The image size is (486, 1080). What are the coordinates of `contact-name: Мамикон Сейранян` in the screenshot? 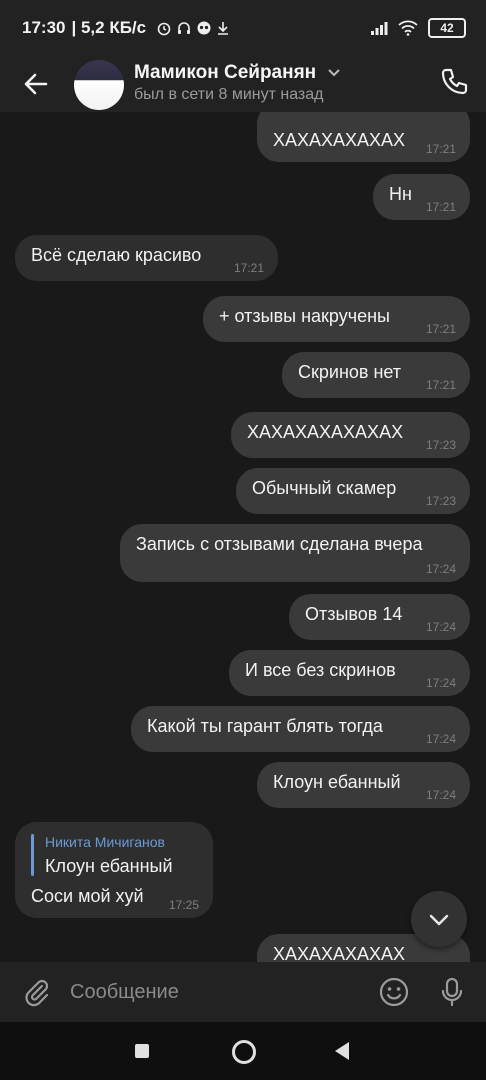 It's located at (237, 73).